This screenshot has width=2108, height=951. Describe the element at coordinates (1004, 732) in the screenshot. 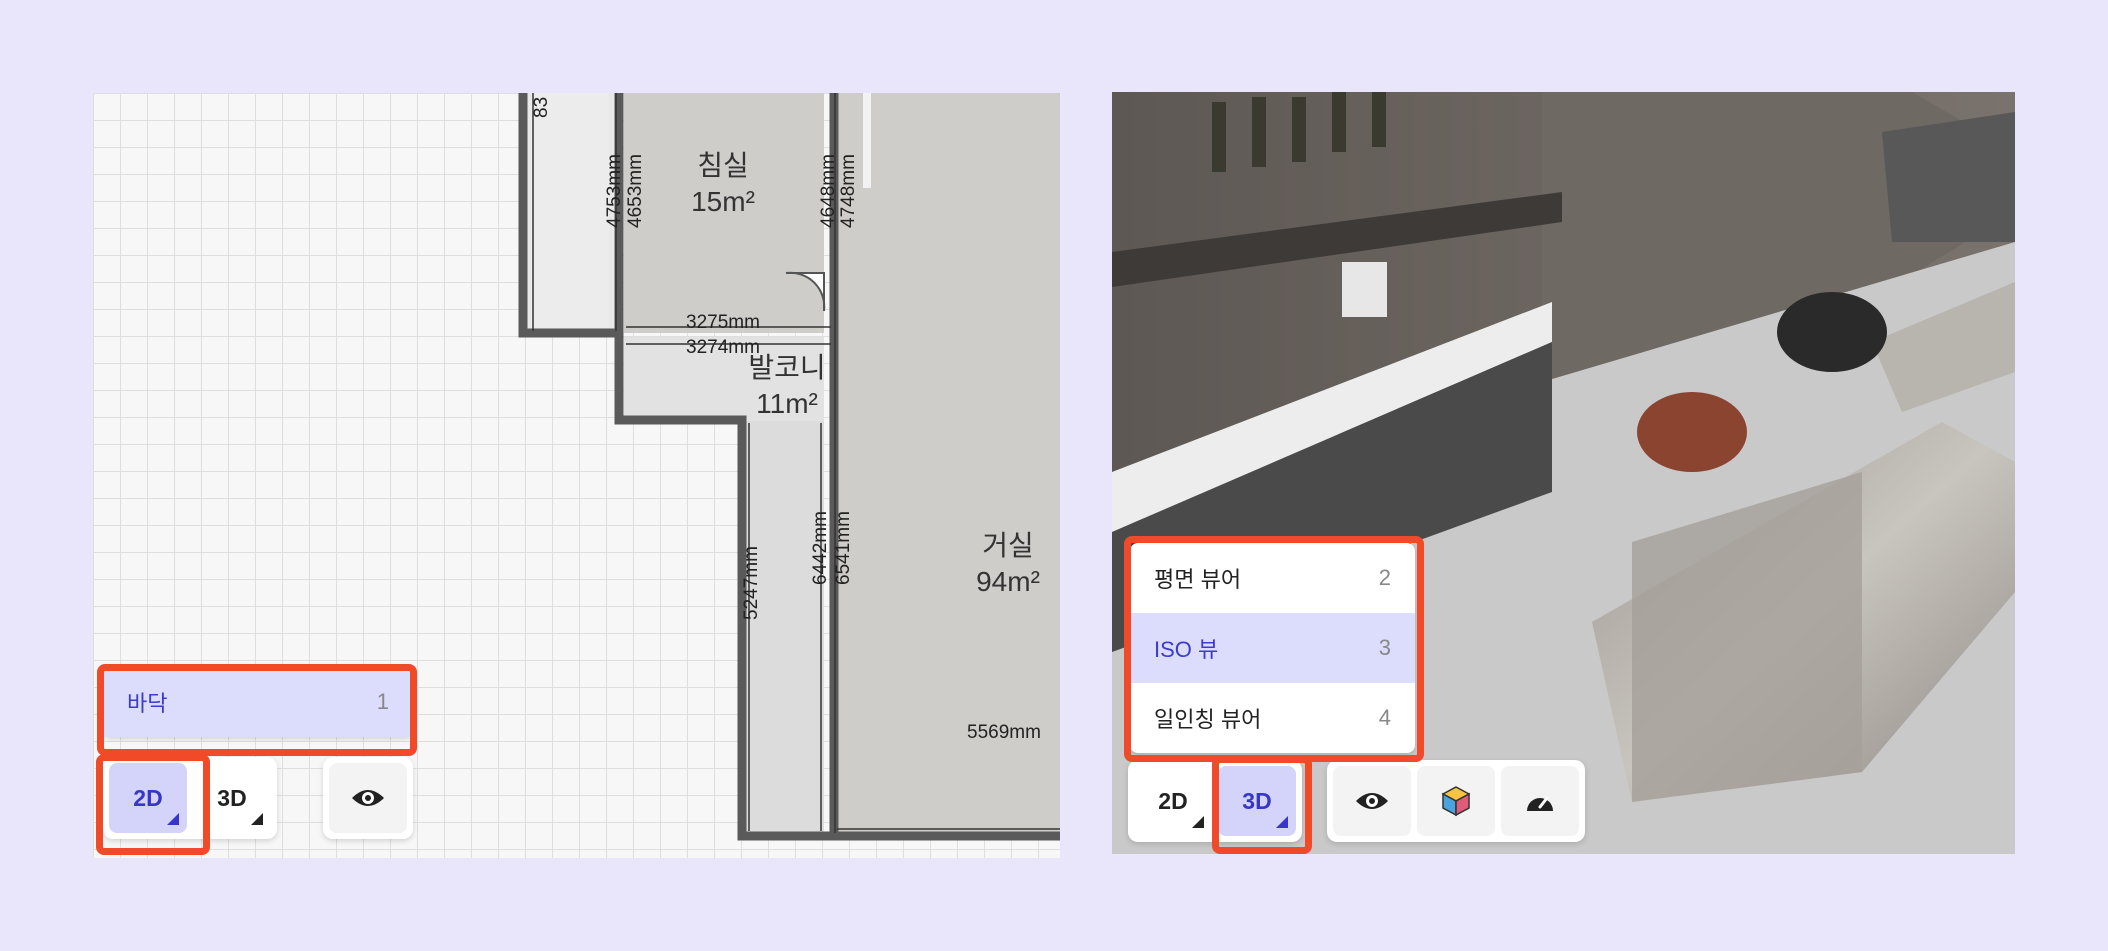

I see `dimension-label: 5569mm` at that location.